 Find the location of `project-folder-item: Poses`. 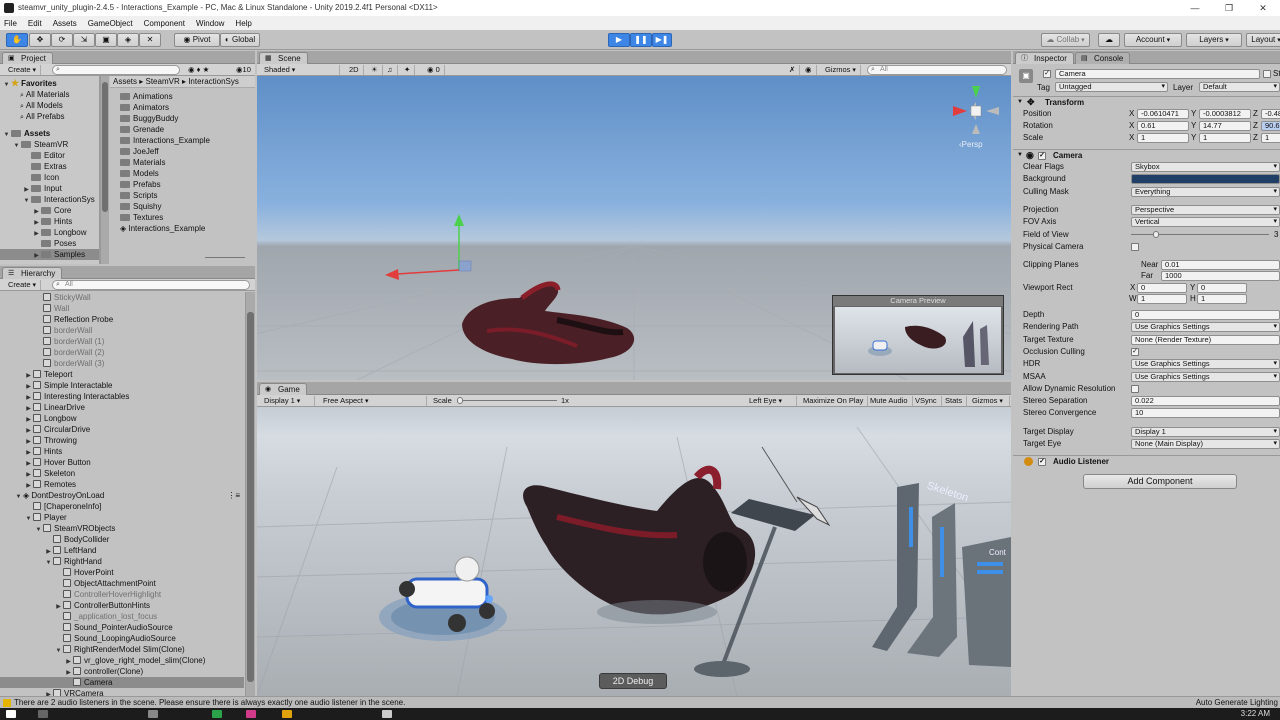

project-folder-item: Poses is located at coordinates (49, 243).